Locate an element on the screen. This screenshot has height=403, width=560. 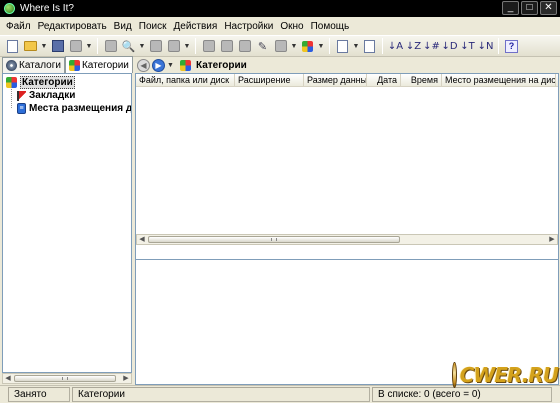
tree-item-label: Закладки is located at coordinates (52, 95).